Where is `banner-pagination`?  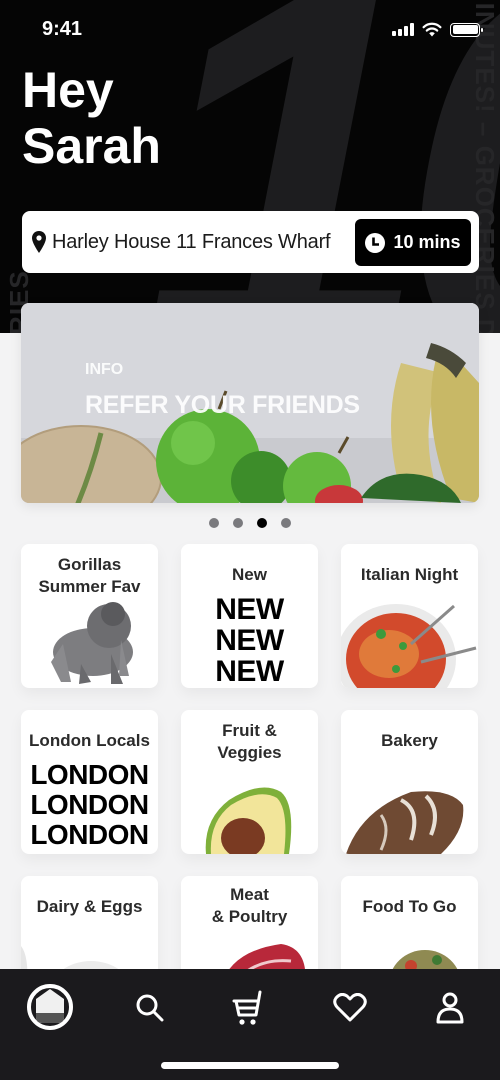 banner-pagination is located at coordinates (250, 523).